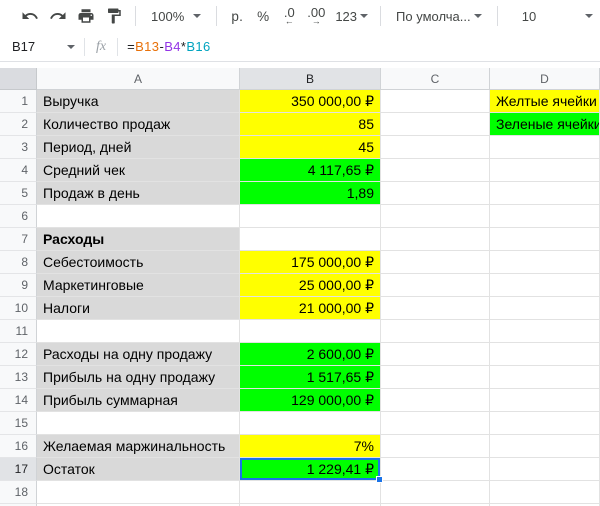  What do you see at coordinates (138, 423) in the screenshot?
I see `cell-A15` at bounding box center [138, 423].